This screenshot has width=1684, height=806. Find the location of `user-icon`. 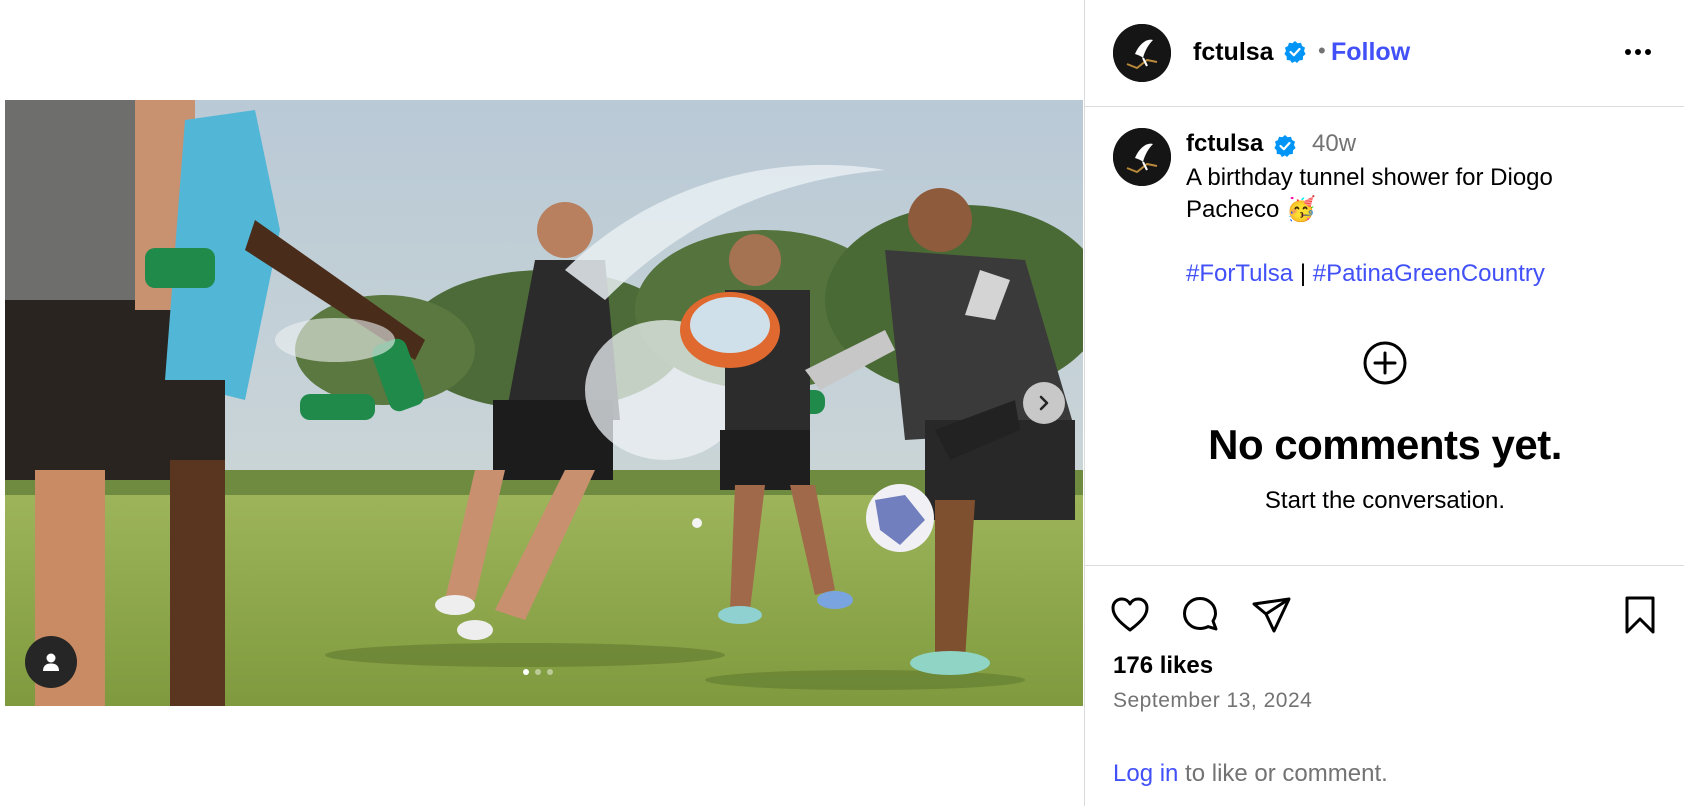

user-icon is located at coordinates (51, 662).